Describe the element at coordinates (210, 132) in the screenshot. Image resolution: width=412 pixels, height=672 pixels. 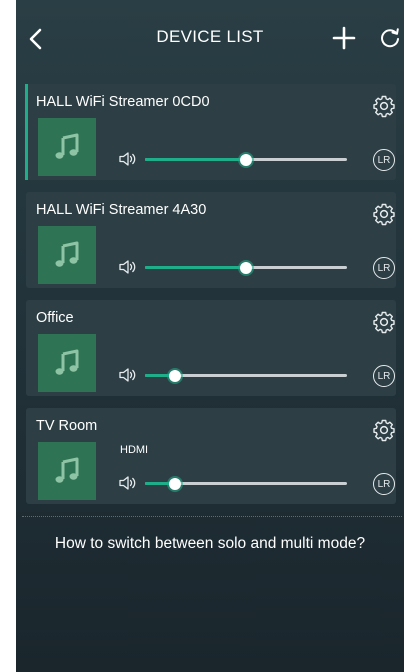
I see `device-card: HALL WiFi Streamer 0CD0 LR` at that location.